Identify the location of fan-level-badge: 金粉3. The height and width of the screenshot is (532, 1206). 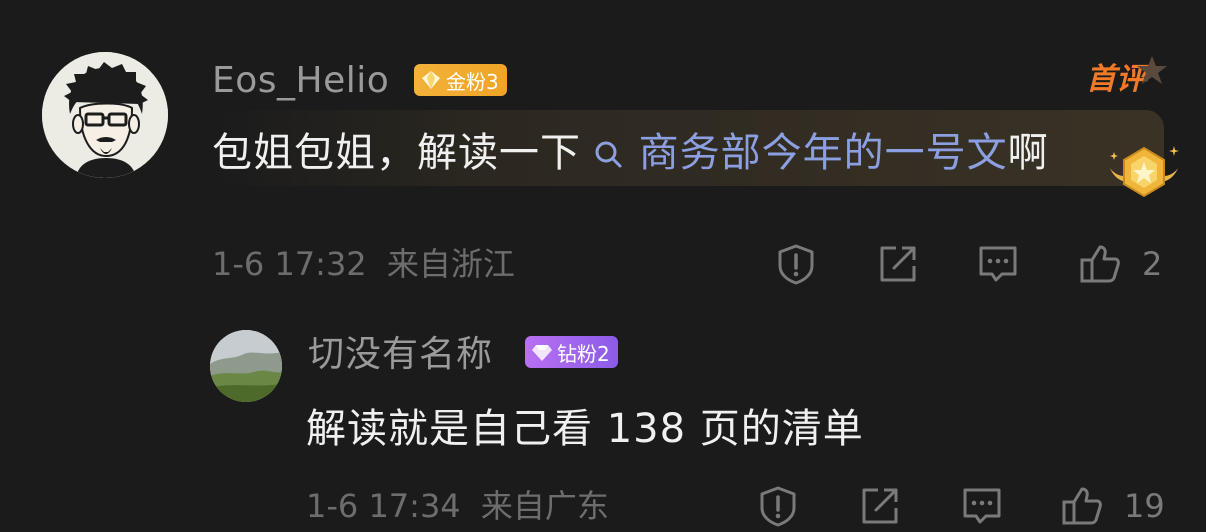
(460, 80).